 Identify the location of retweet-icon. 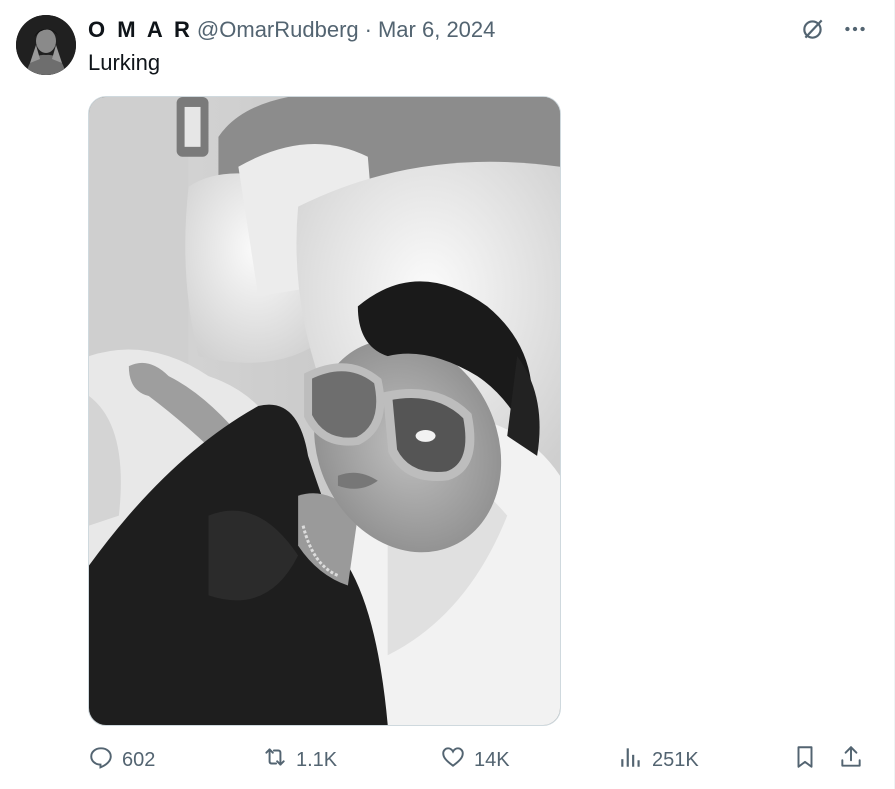
(275, 760).